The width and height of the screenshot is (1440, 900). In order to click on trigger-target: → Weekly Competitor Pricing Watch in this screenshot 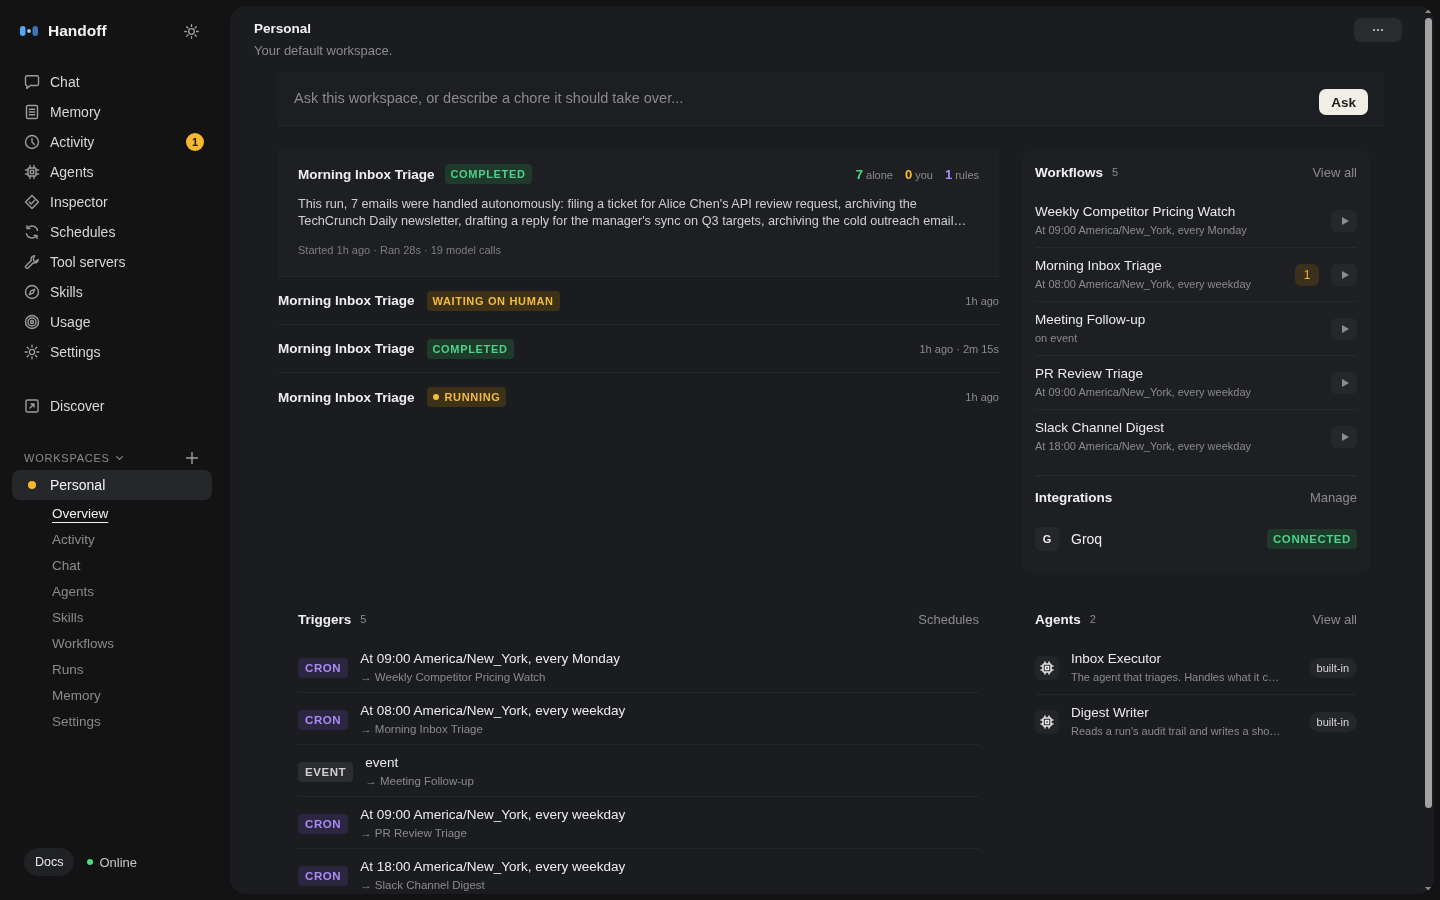, I will do `click(453, 677)`.